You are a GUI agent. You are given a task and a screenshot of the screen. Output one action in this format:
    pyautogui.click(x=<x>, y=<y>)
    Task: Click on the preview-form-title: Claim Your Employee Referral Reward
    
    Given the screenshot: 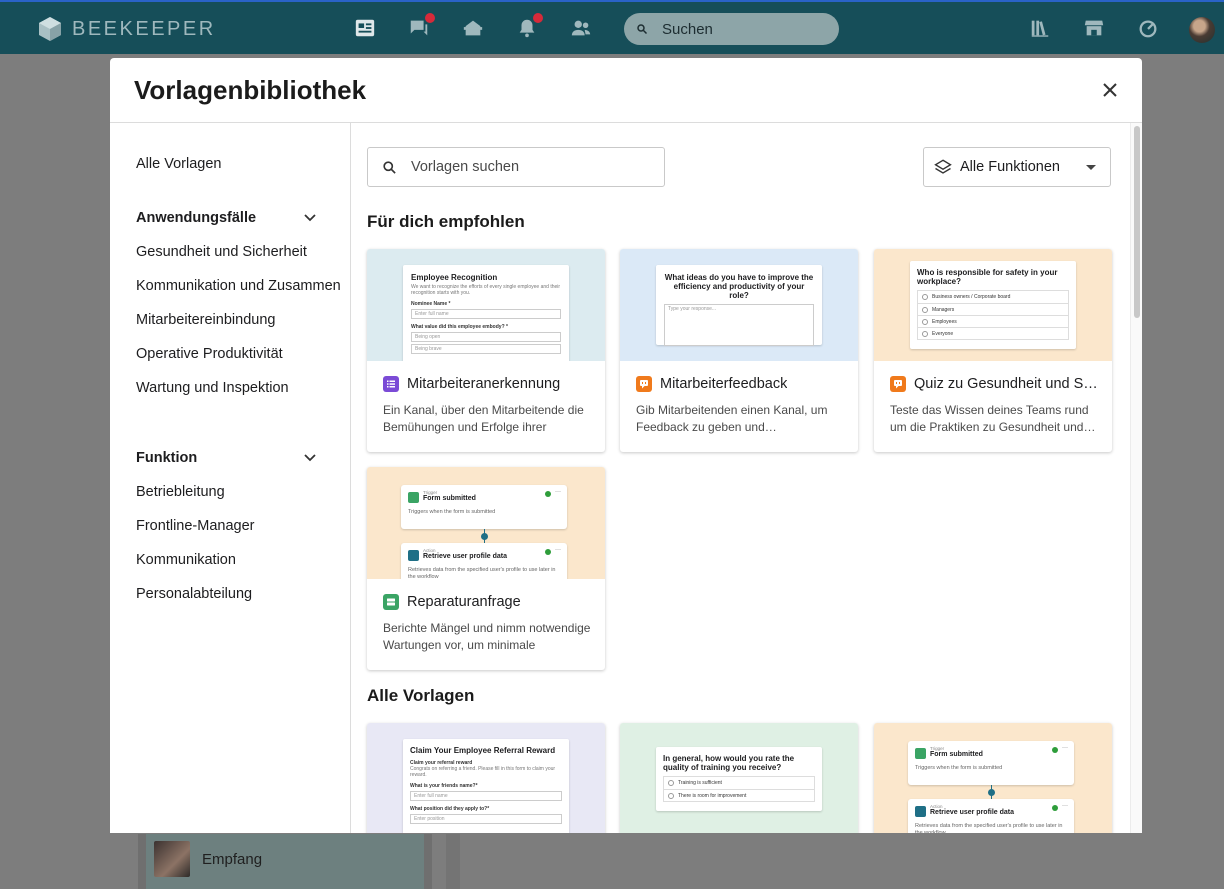 What is the action you would take?
    pyautogui.click(x=483, y=750)
    